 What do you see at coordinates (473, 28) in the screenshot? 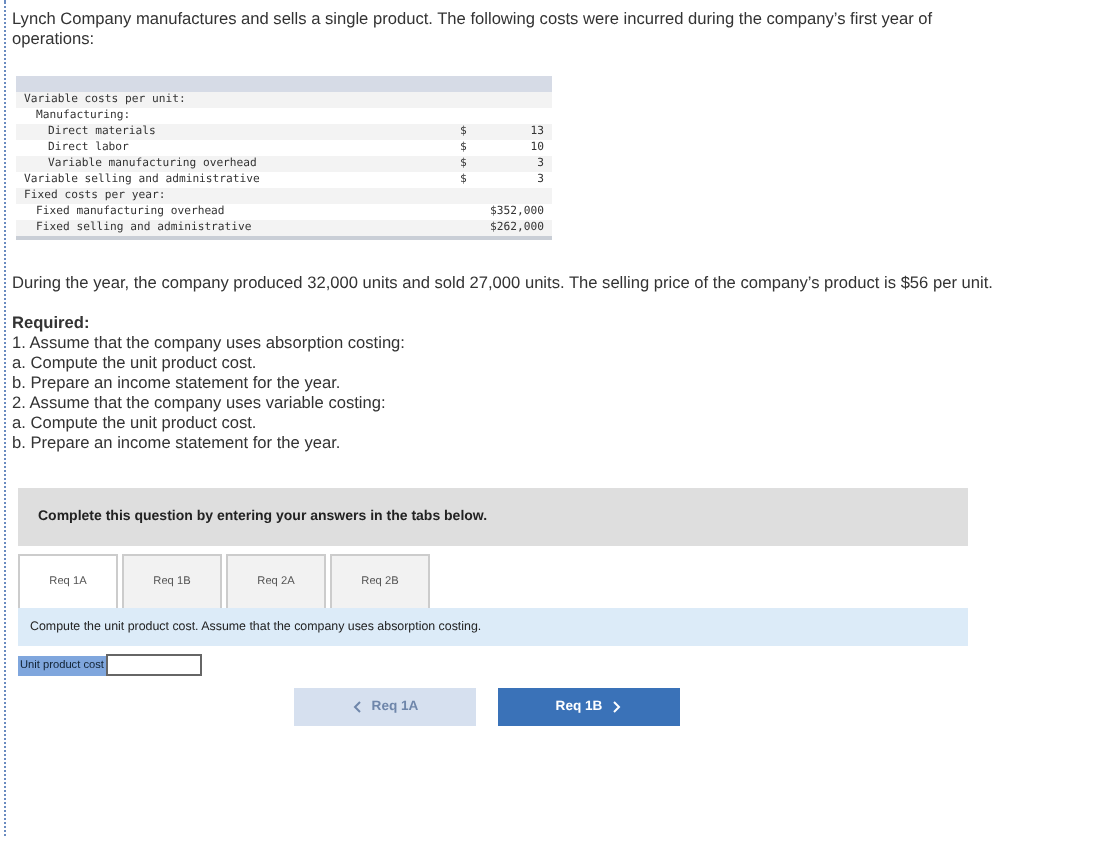
I see `intro-text: Lynch Company manufactures and sells a single product. The following costs were incurred during the company’s first year of operations:` at bounding box center [473, 28].